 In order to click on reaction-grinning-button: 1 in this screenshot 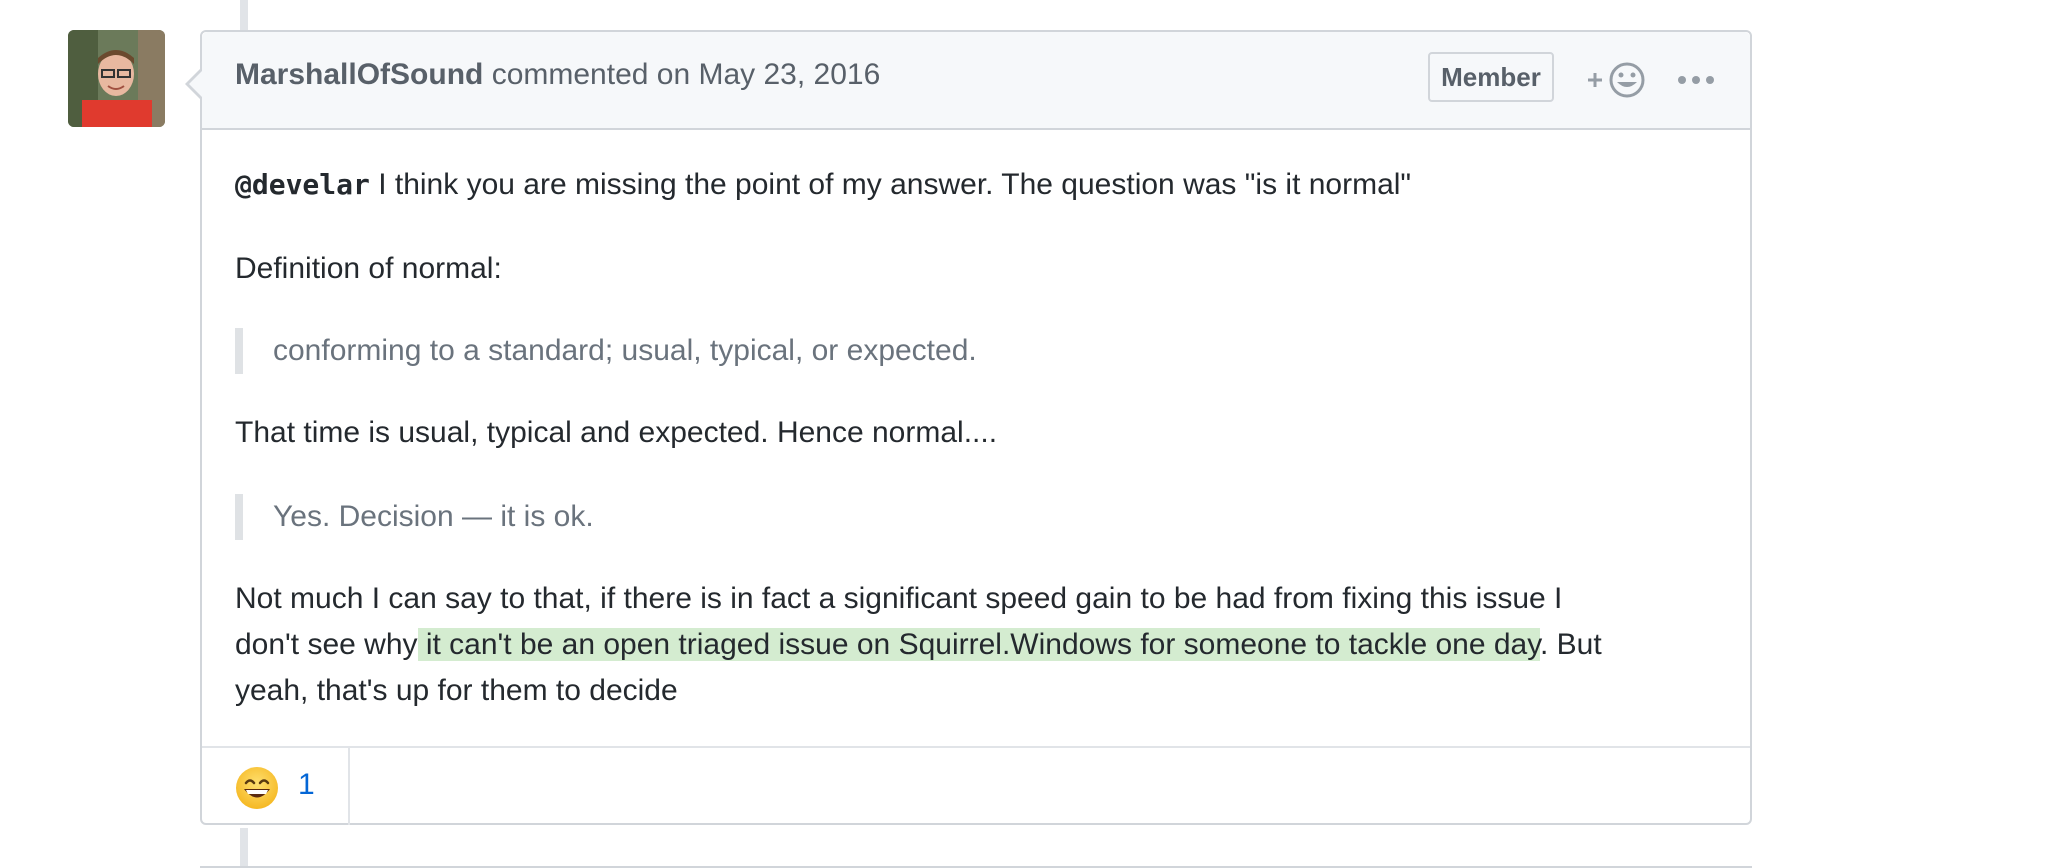, I will do `click(276, 786)`.